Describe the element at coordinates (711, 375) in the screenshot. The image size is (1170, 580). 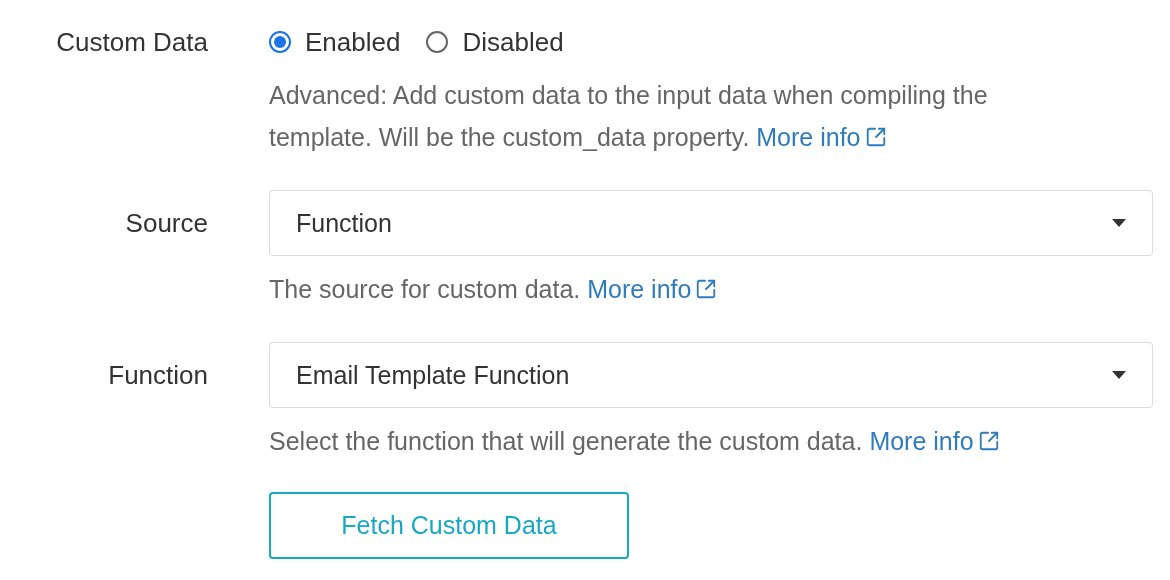
I see `select-field: Email Template Function` at that location.